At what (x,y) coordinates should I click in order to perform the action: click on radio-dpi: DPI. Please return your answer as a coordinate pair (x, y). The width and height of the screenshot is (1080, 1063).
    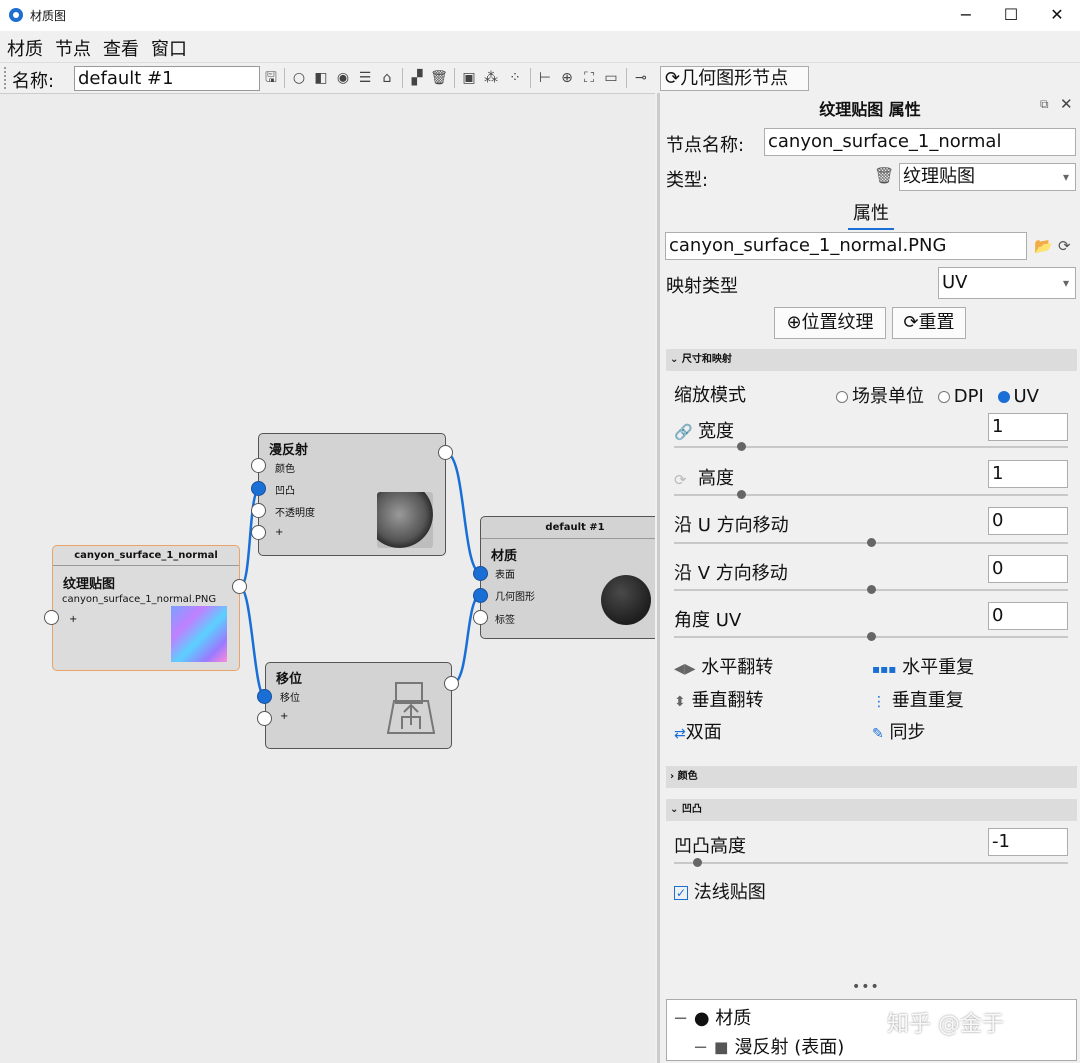
    Looking at the image, I should click on (960, 396).